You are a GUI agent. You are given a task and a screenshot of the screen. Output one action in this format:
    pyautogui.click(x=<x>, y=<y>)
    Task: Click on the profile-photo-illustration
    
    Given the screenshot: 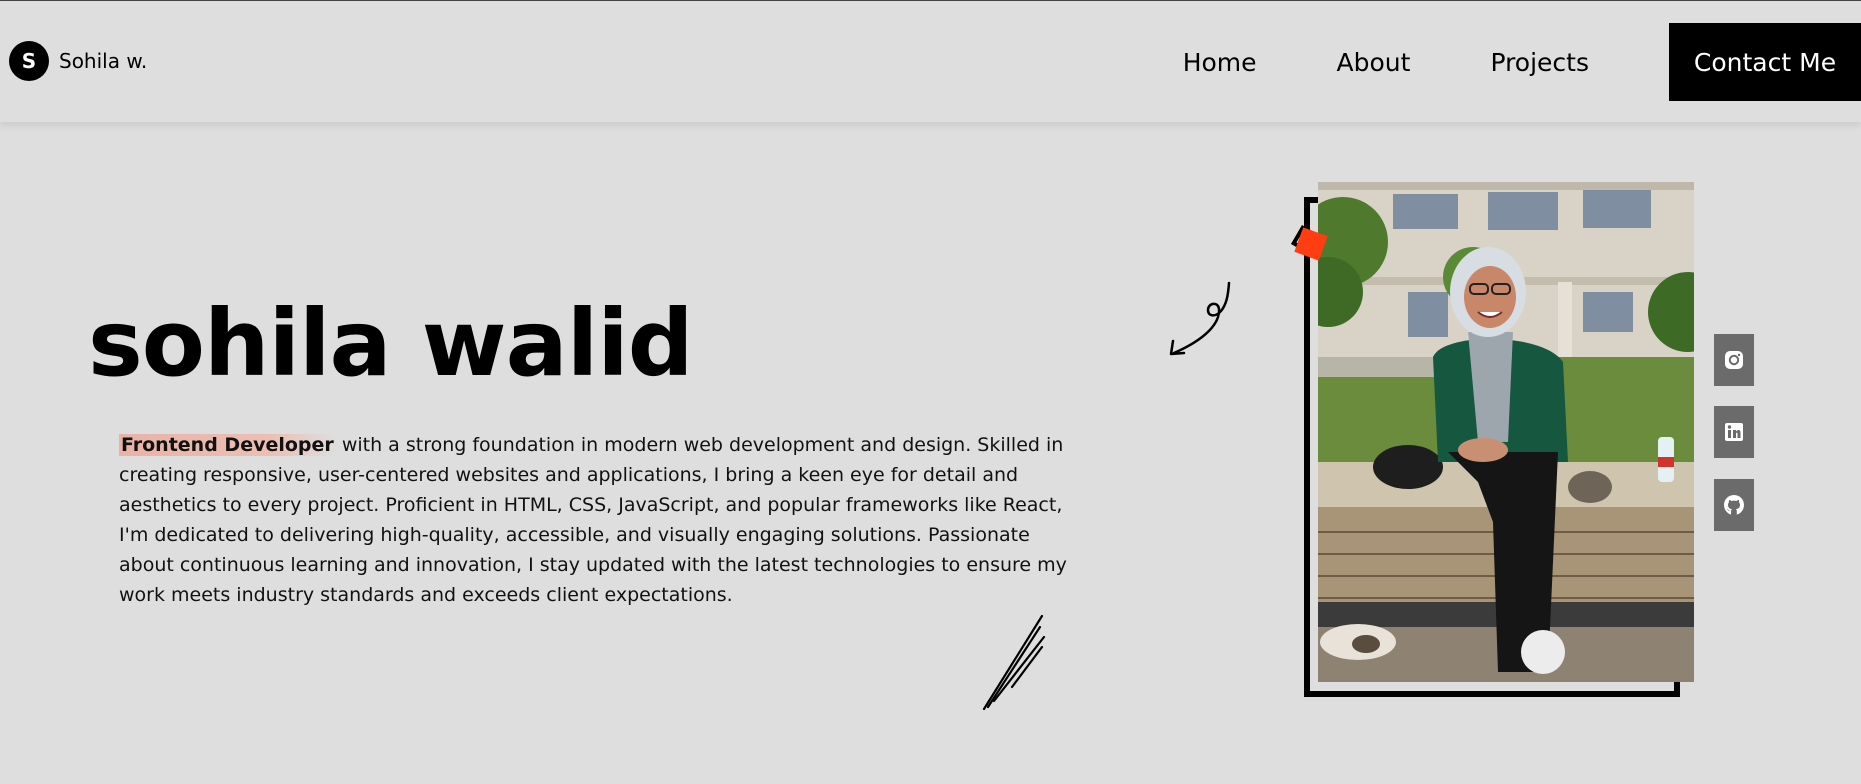 What is the action you would take?
    pyautogui.click(x=1506, y=432)
    